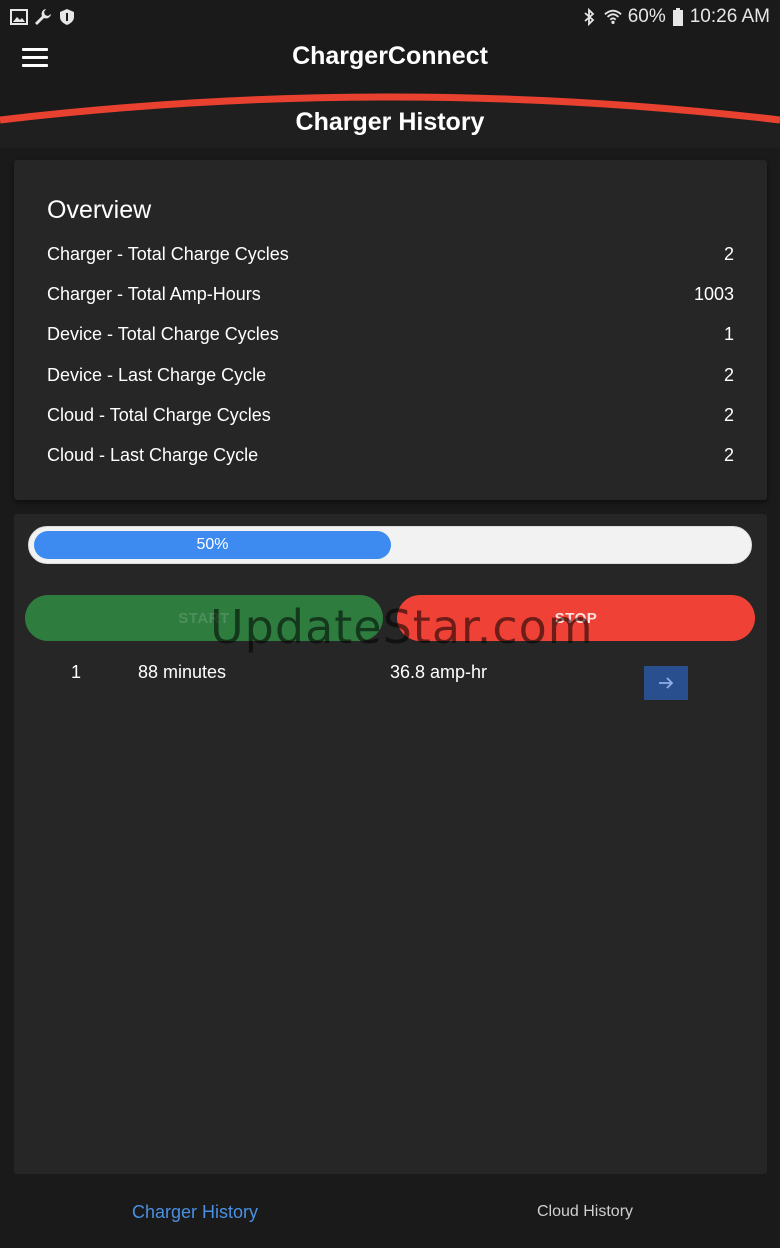  What do you see at coordinates (390, 254) in the screenshot?
I see `overview-row-charger-cycles: Charger - Total Charge Cycles 2` at bounding box center [390, 254].